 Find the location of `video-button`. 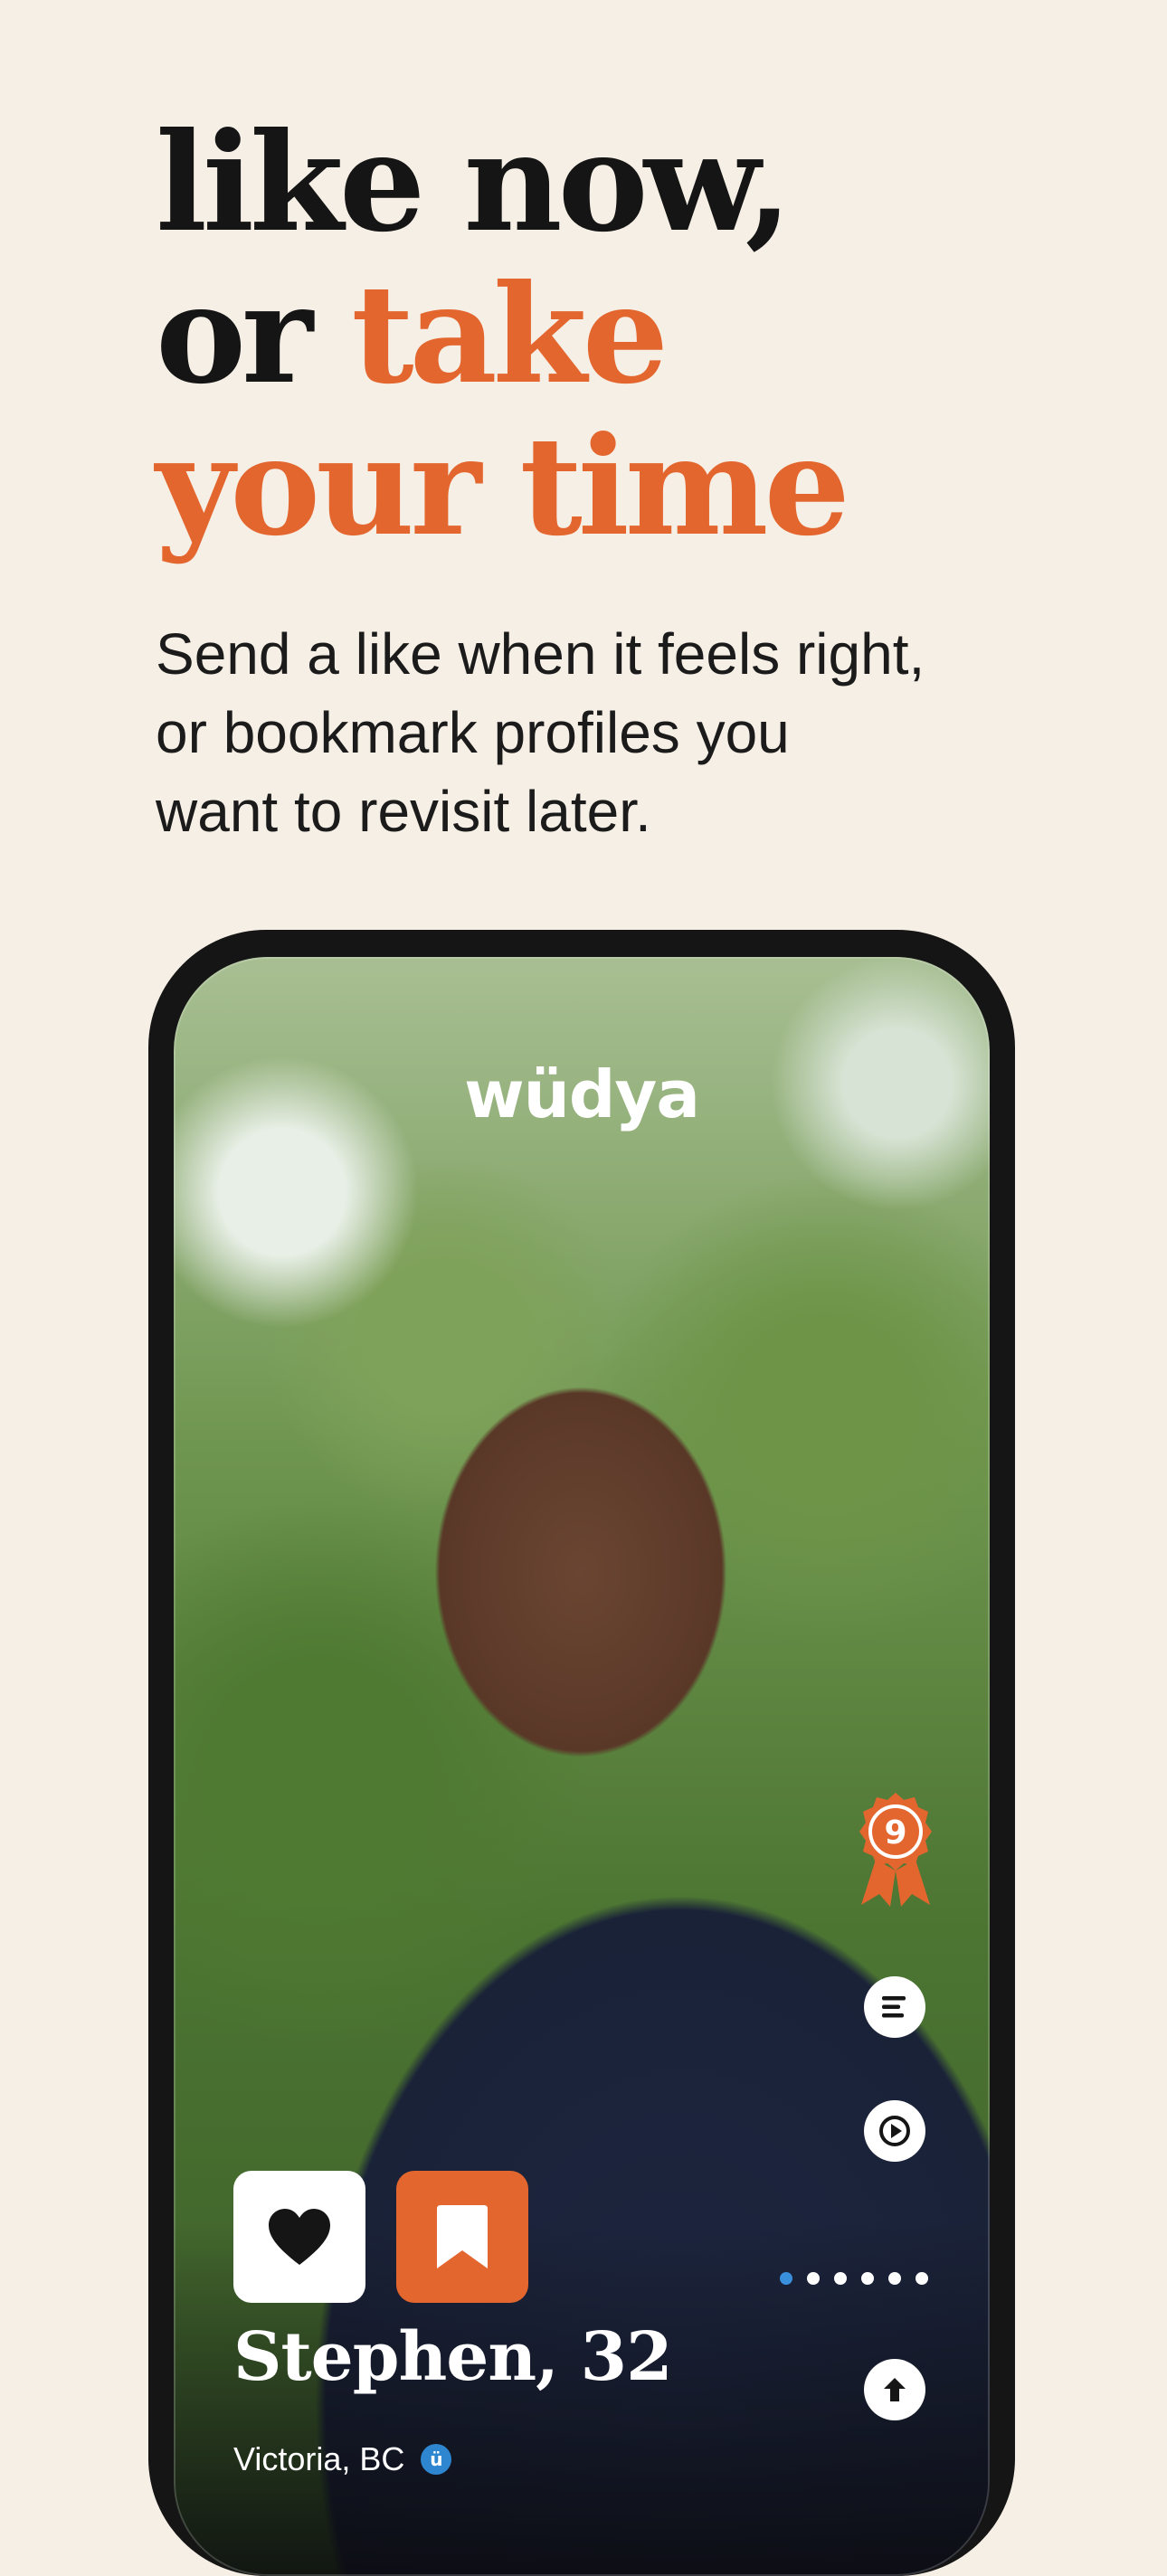

video-button is located at coordinates (894, 2131).